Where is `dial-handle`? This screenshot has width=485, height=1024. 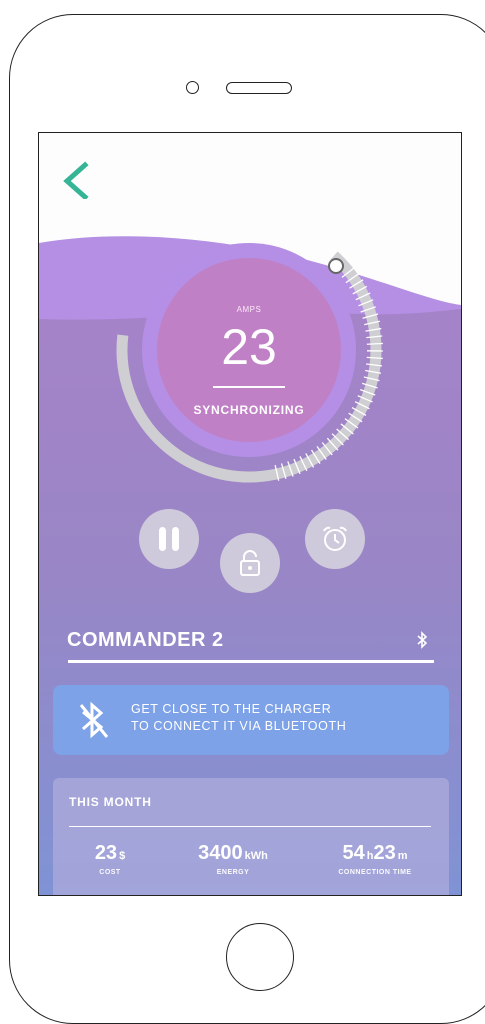 dial-handle is located at coordinates (336, 266).